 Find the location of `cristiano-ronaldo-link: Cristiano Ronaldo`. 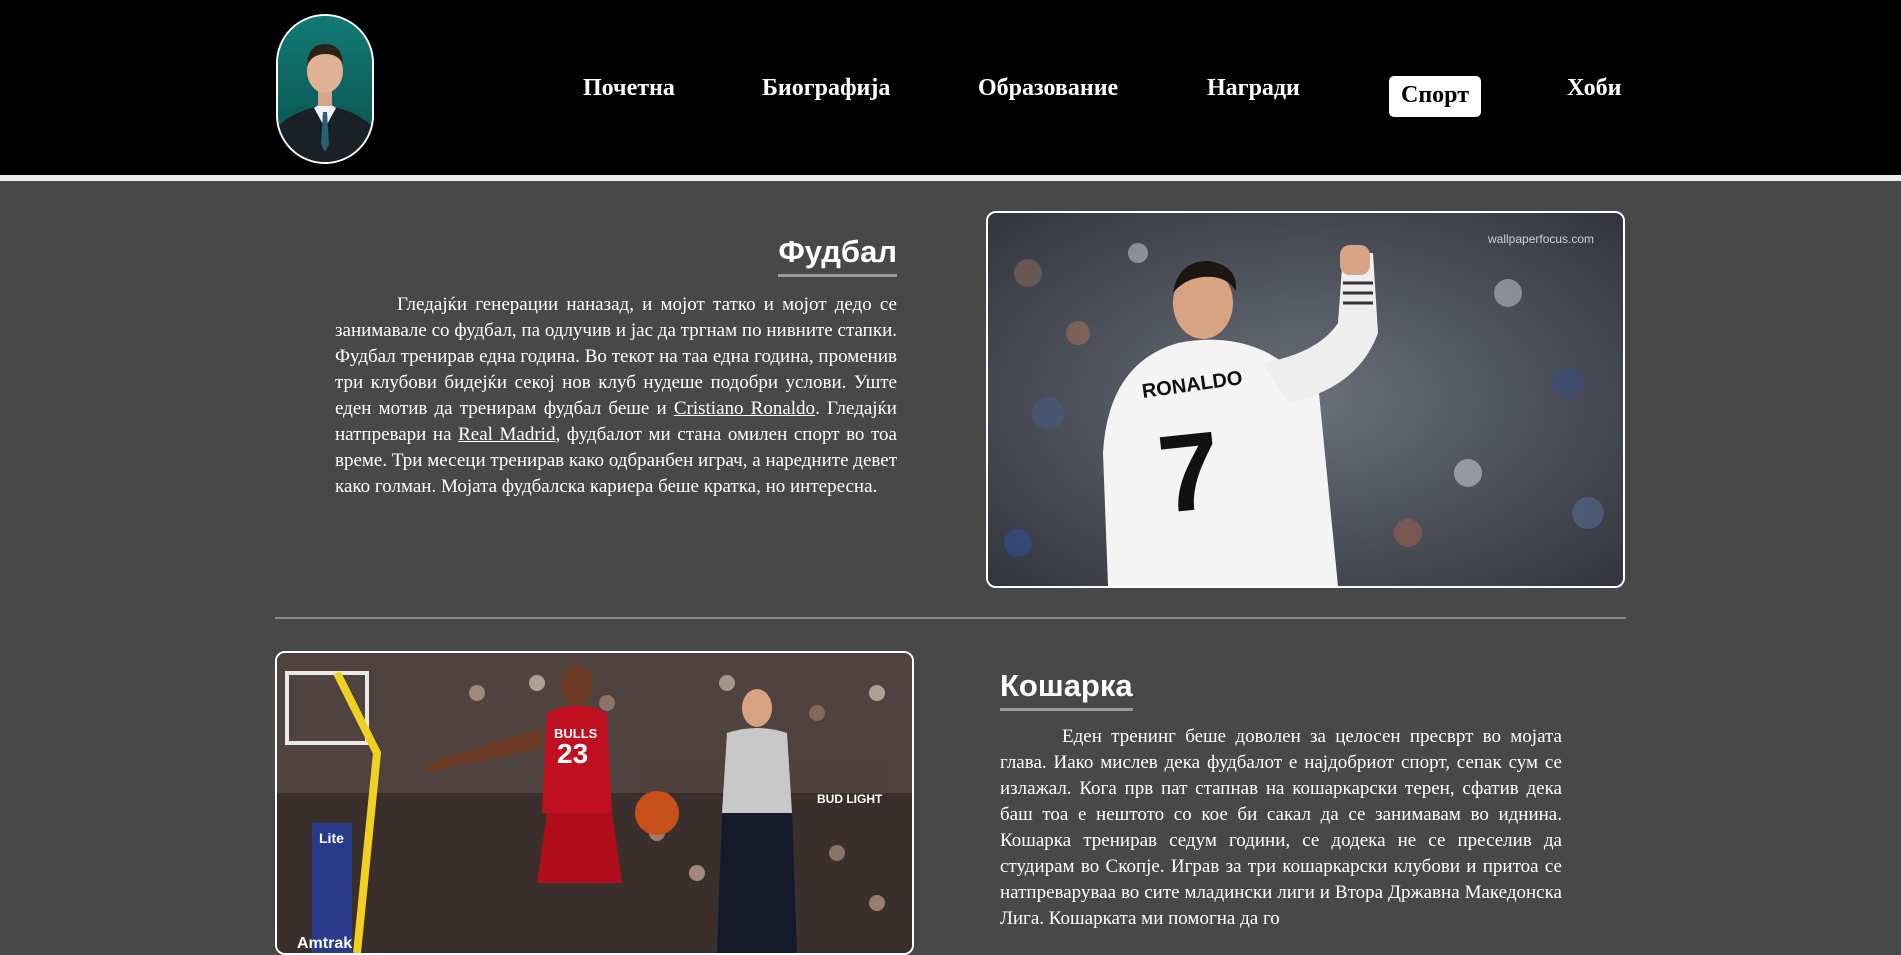

cristiano-ronaldo-link: Cristiano Ronaldo is located at coordinates (744, 408).